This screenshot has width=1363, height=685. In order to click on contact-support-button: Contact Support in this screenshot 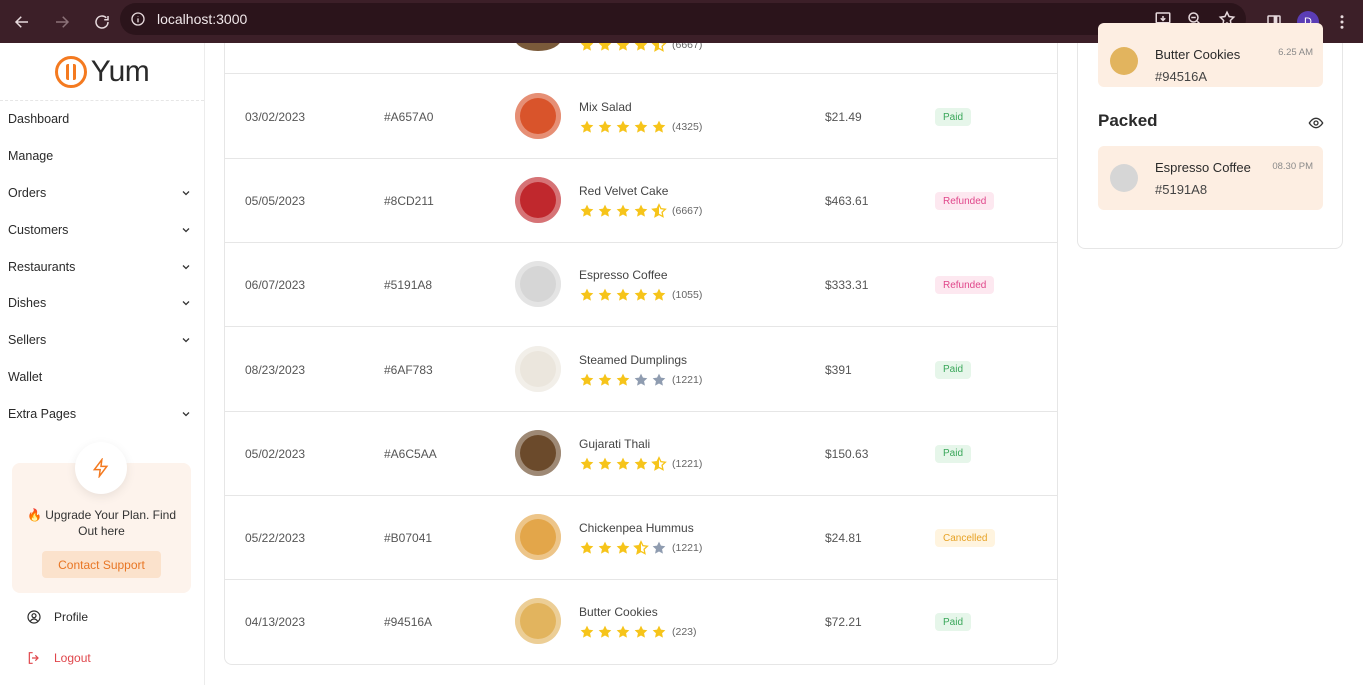, I will do `click(101, 564)`.